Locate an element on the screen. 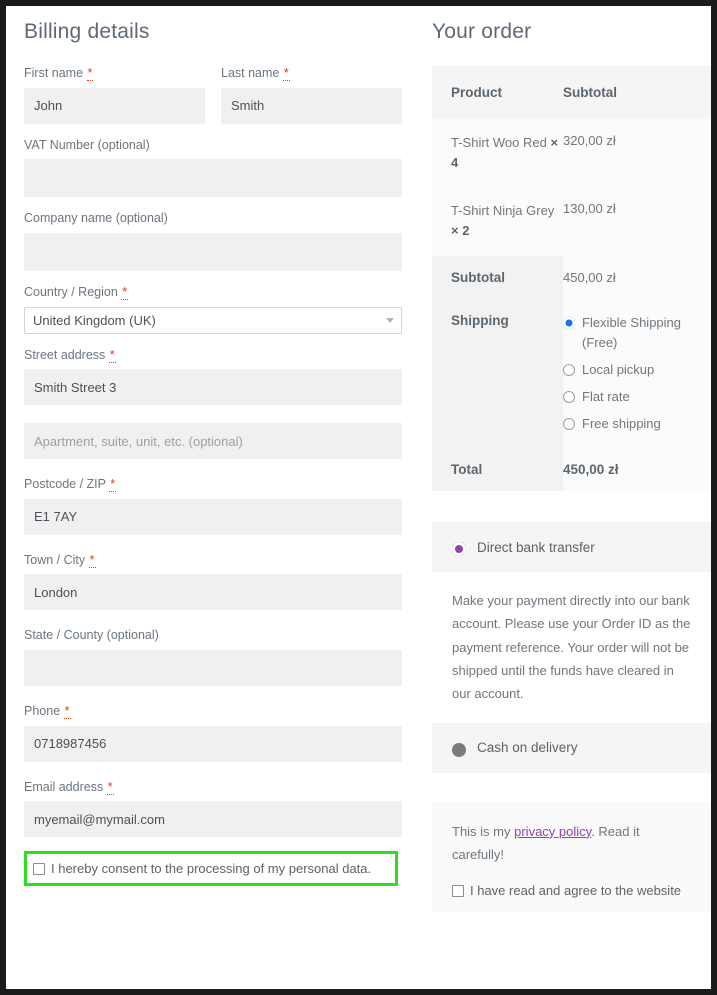 This screenshot has height=995, width=717. shipping-option-flat-rate: Flat rate is located at coordinates (632, 397).